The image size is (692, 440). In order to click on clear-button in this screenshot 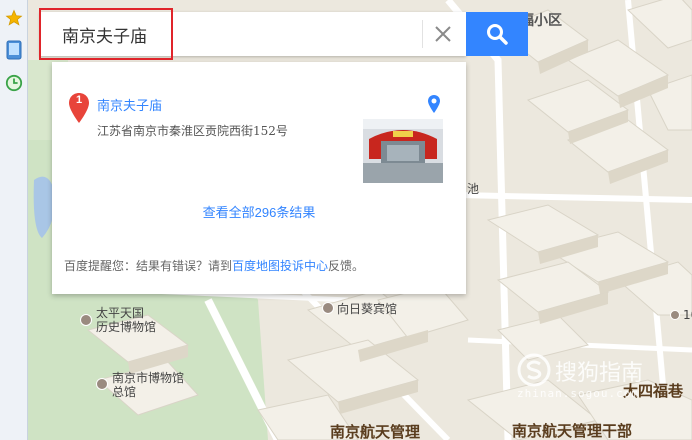, I will do `click(442, 34)`.